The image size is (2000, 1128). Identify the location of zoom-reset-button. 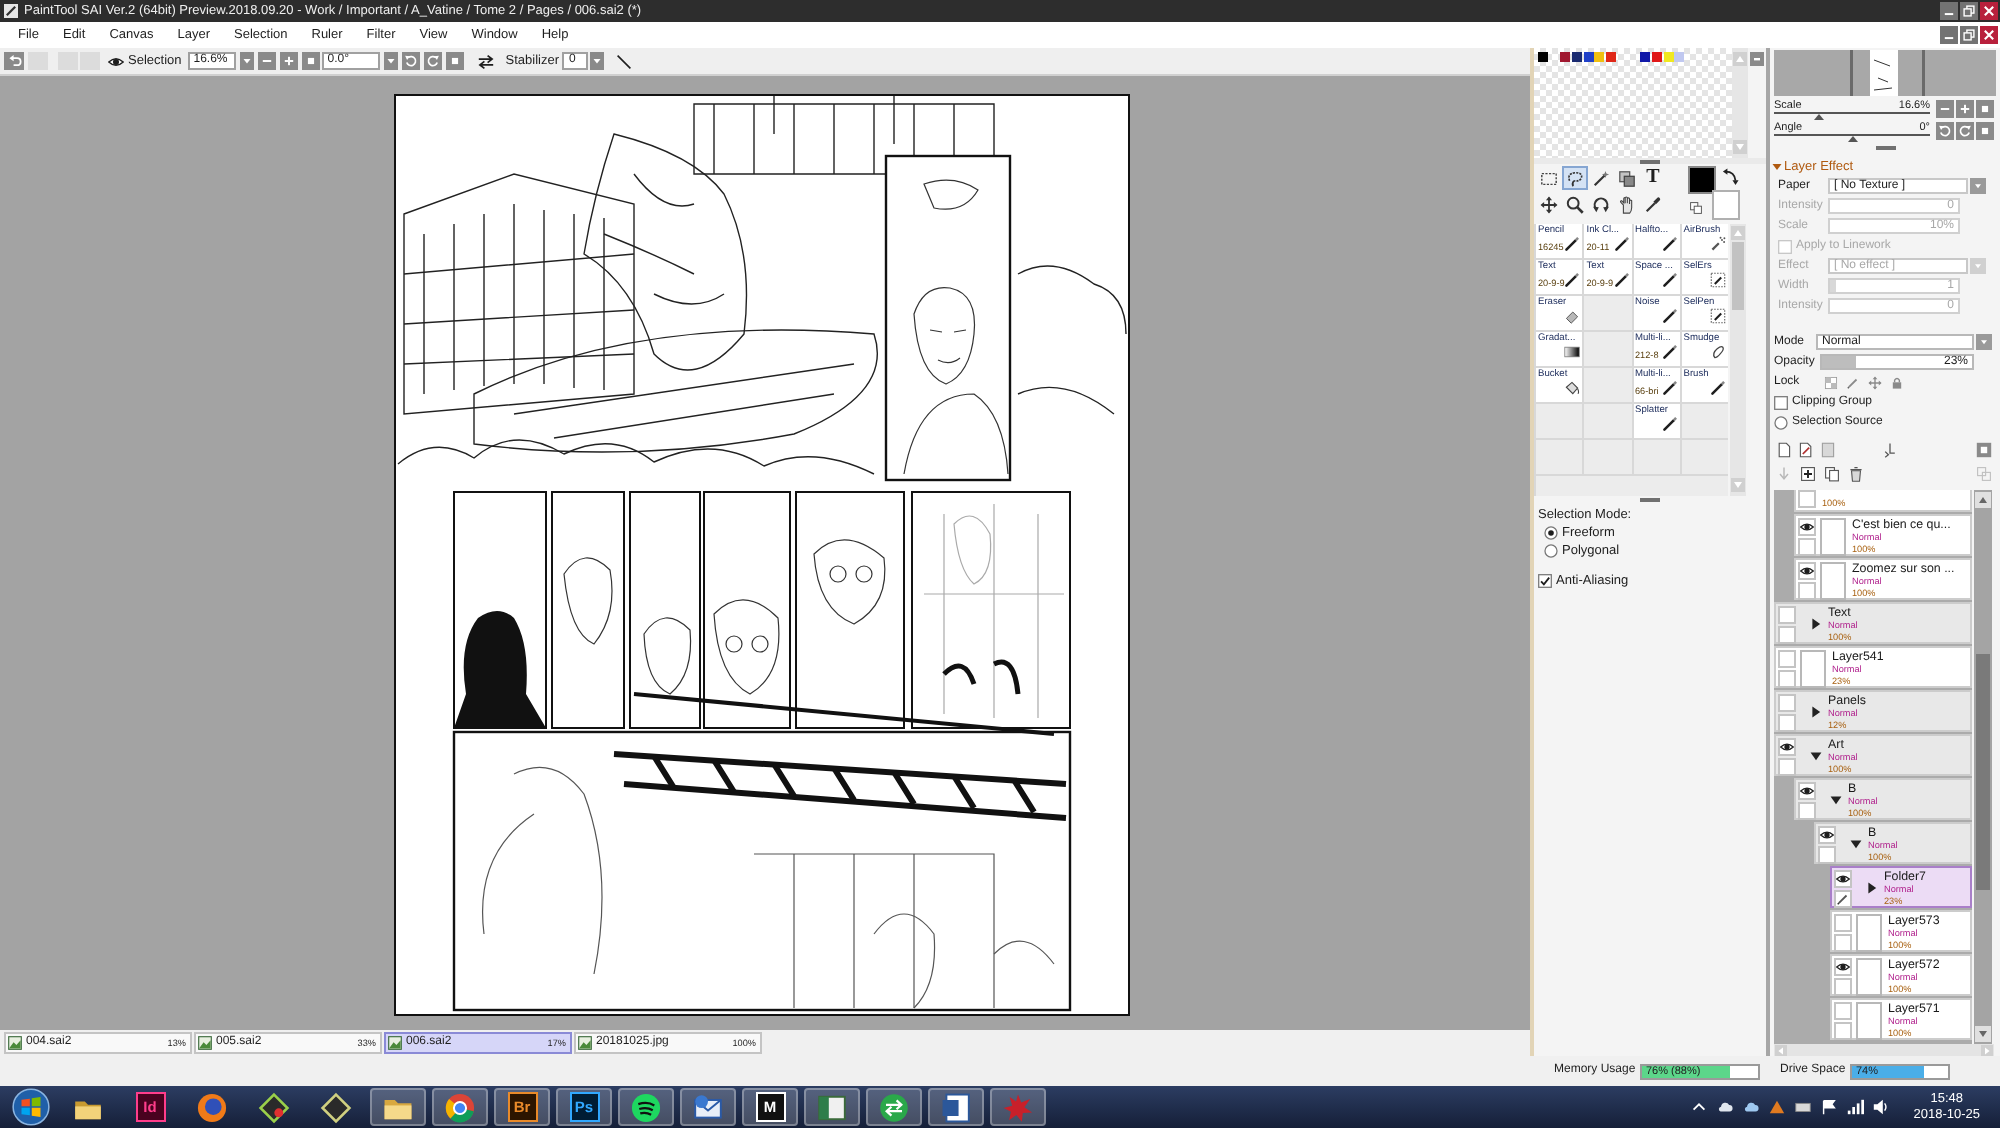
(310, 61).